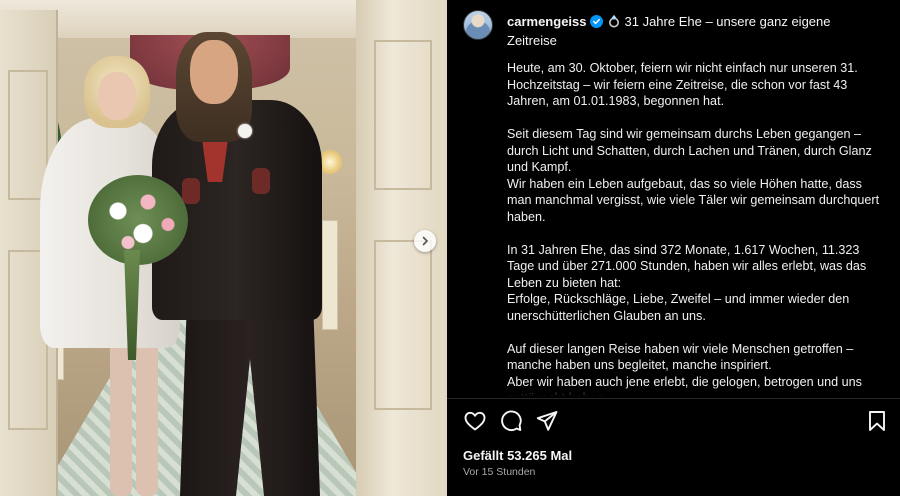 The height and width of the screenshot is (496, 900). I want to click on verified-badge-icon, so click(596, 21).